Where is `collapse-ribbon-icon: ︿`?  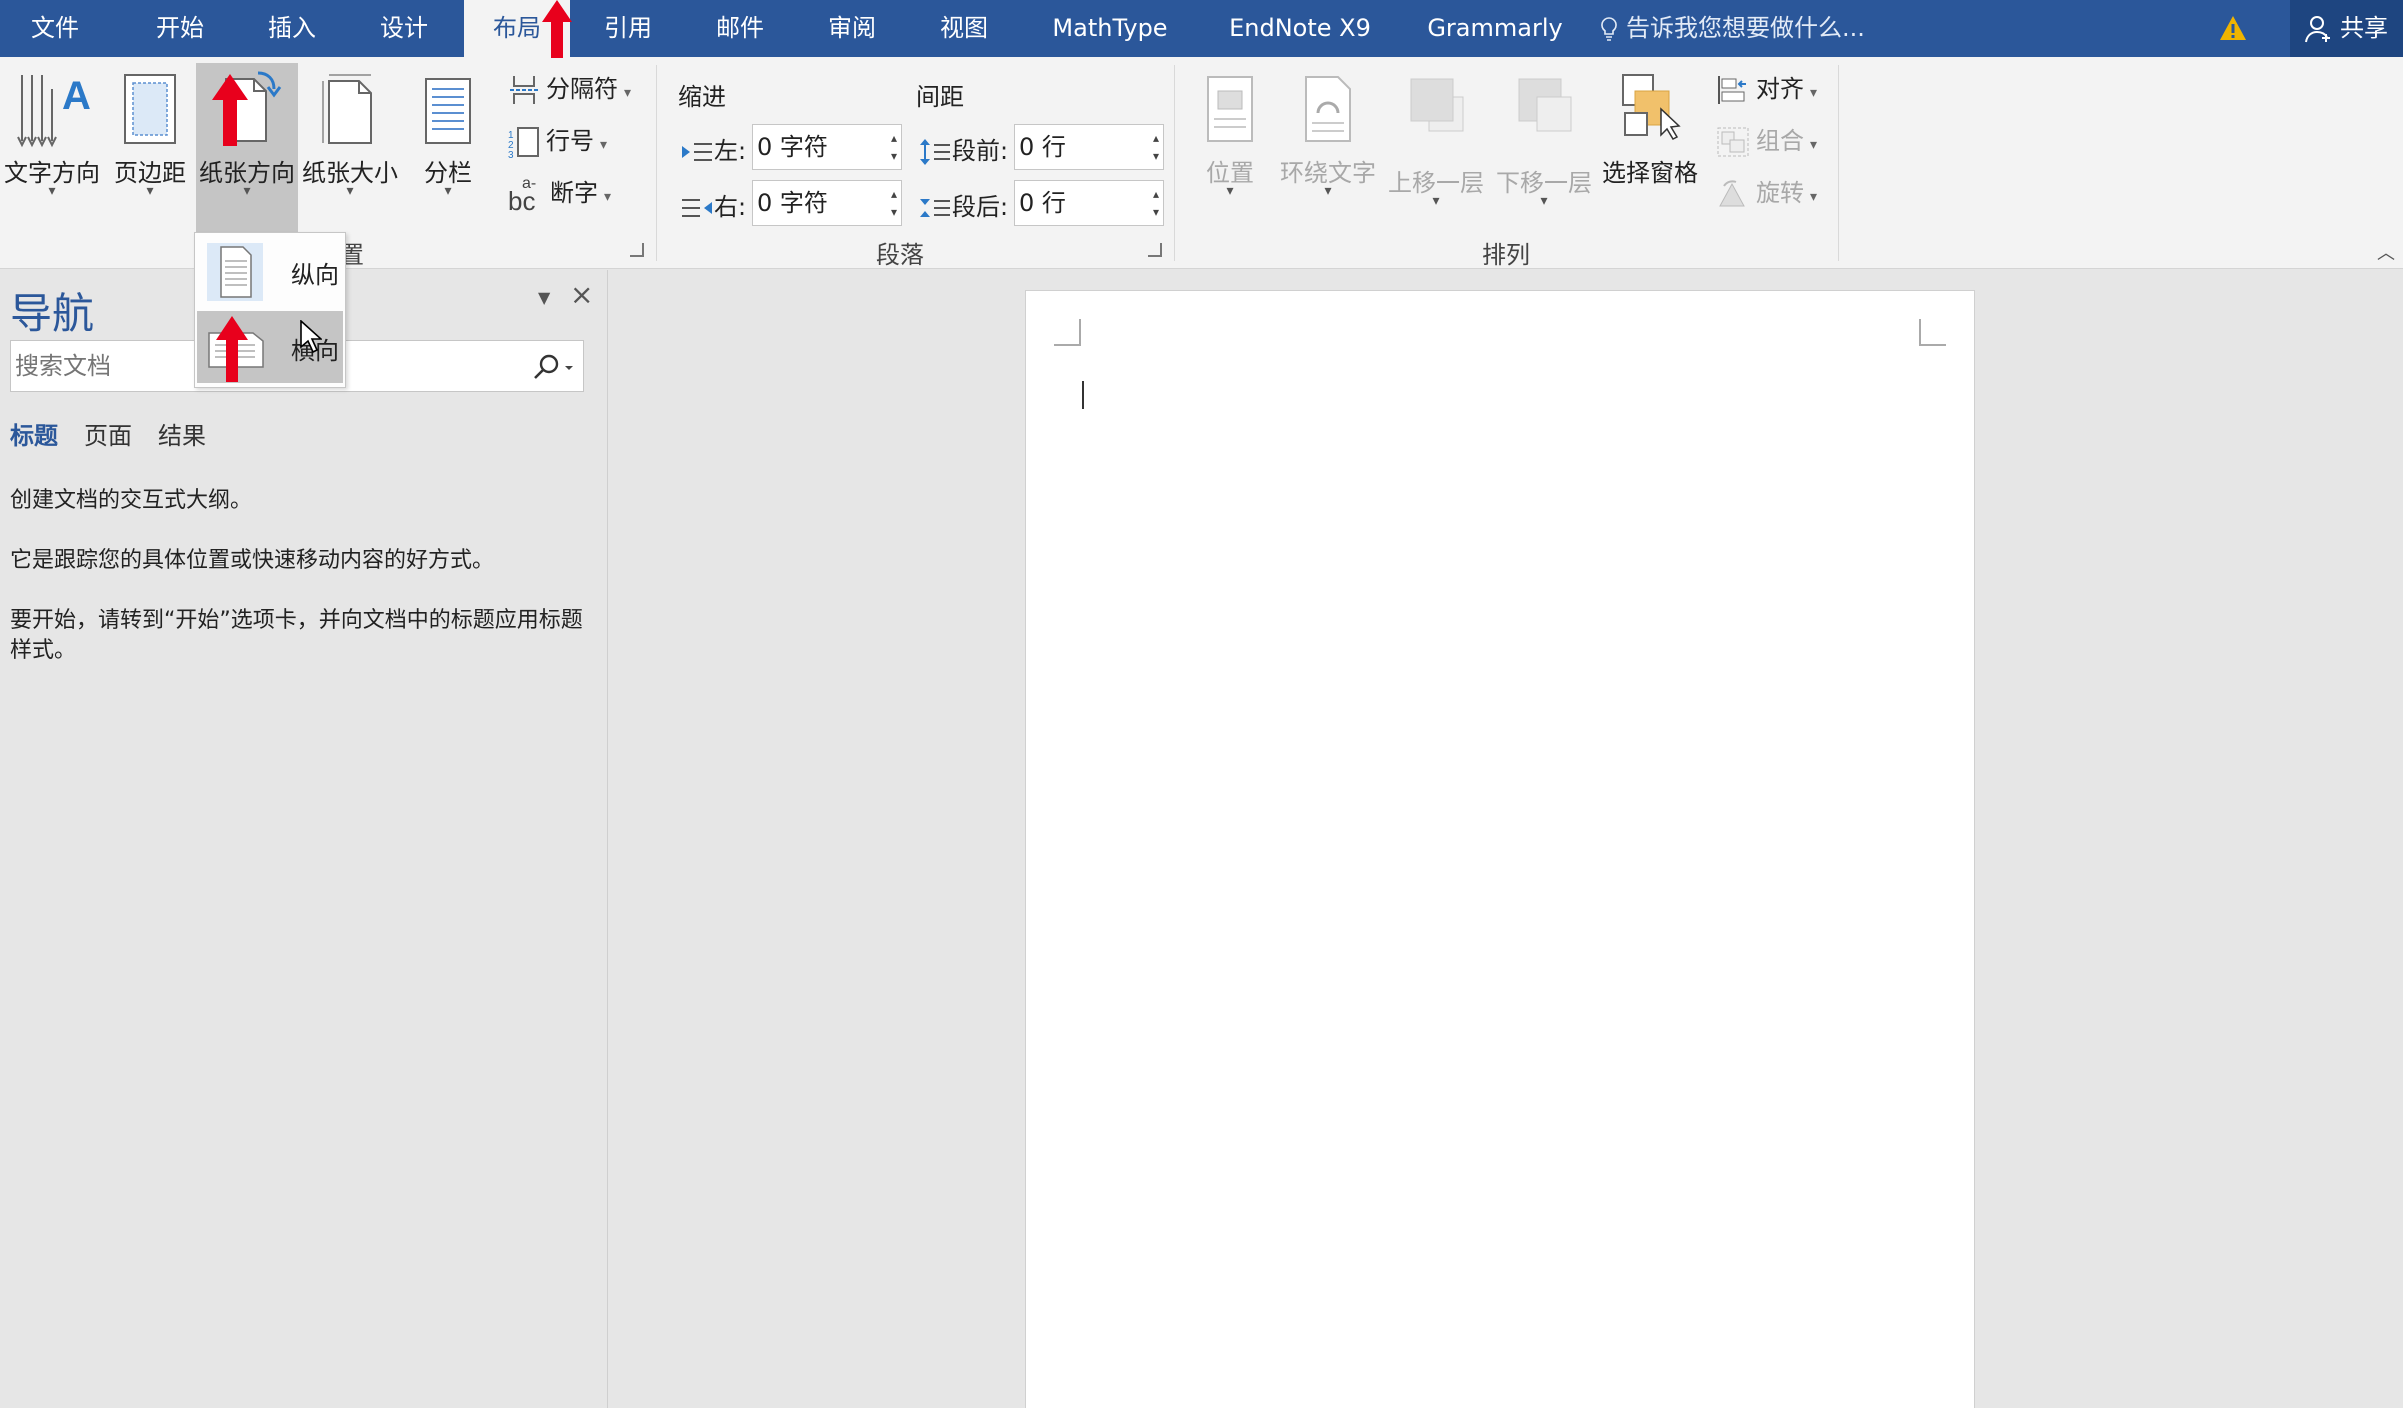
collapse-ribbon-icon: ︿ is located at coordinates (2386, 252).